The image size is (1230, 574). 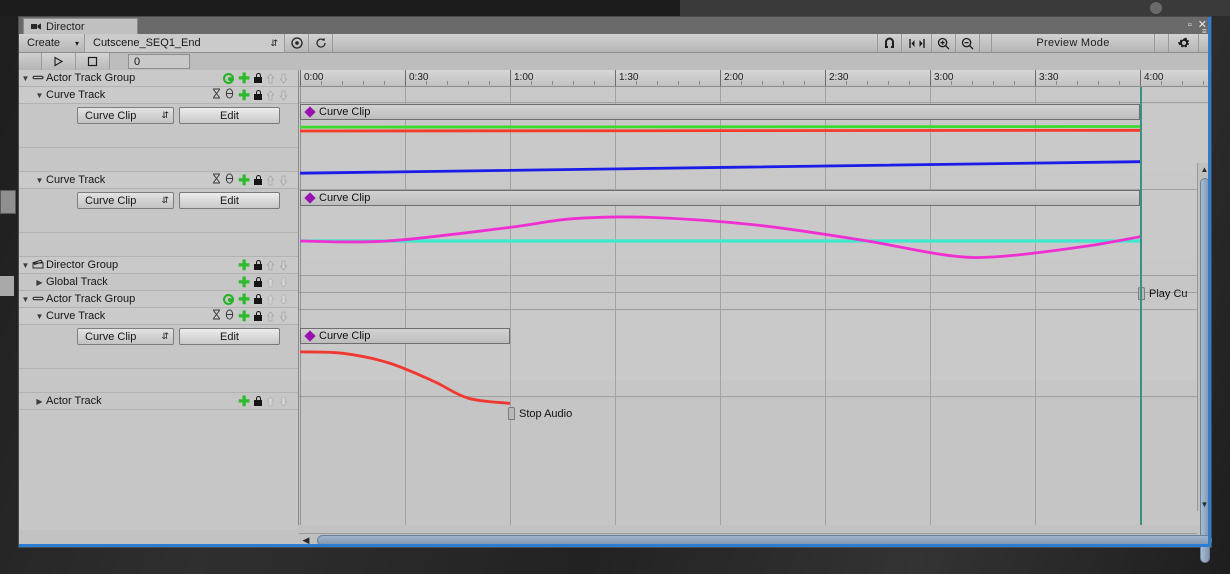 What do you see at coordinates (158, 95) in the screenshot?
I see `sidebar-item-curve-track-1: ▼ Curve Track ✚` at bounding box center [158, 95].